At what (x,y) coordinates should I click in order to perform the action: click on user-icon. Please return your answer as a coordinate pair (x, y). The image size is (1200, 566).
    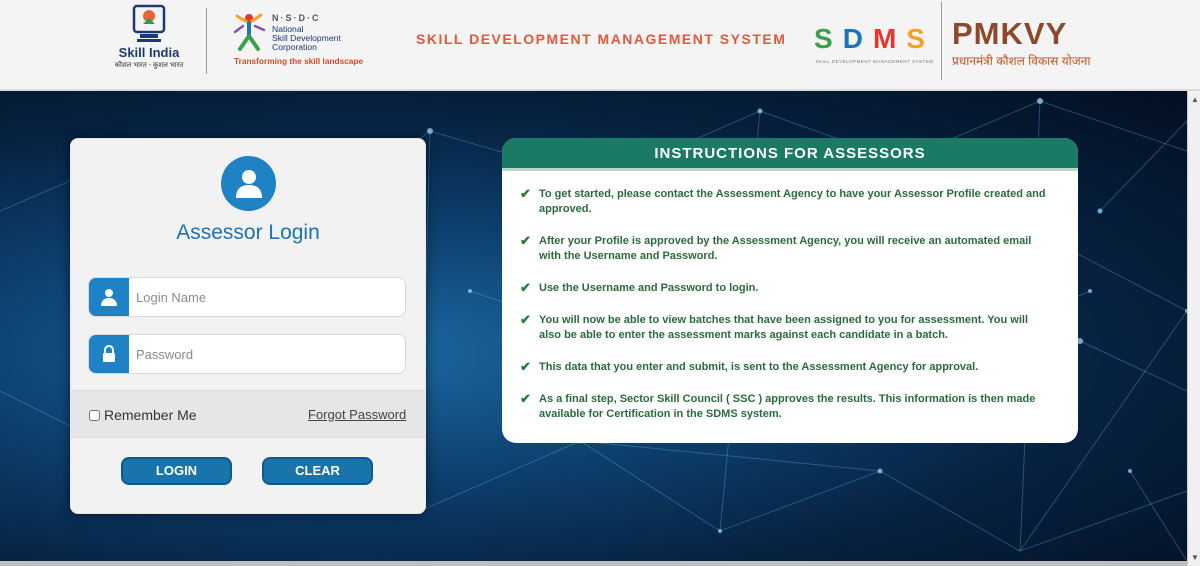
    Looking at the image, I should click on (109, 297).